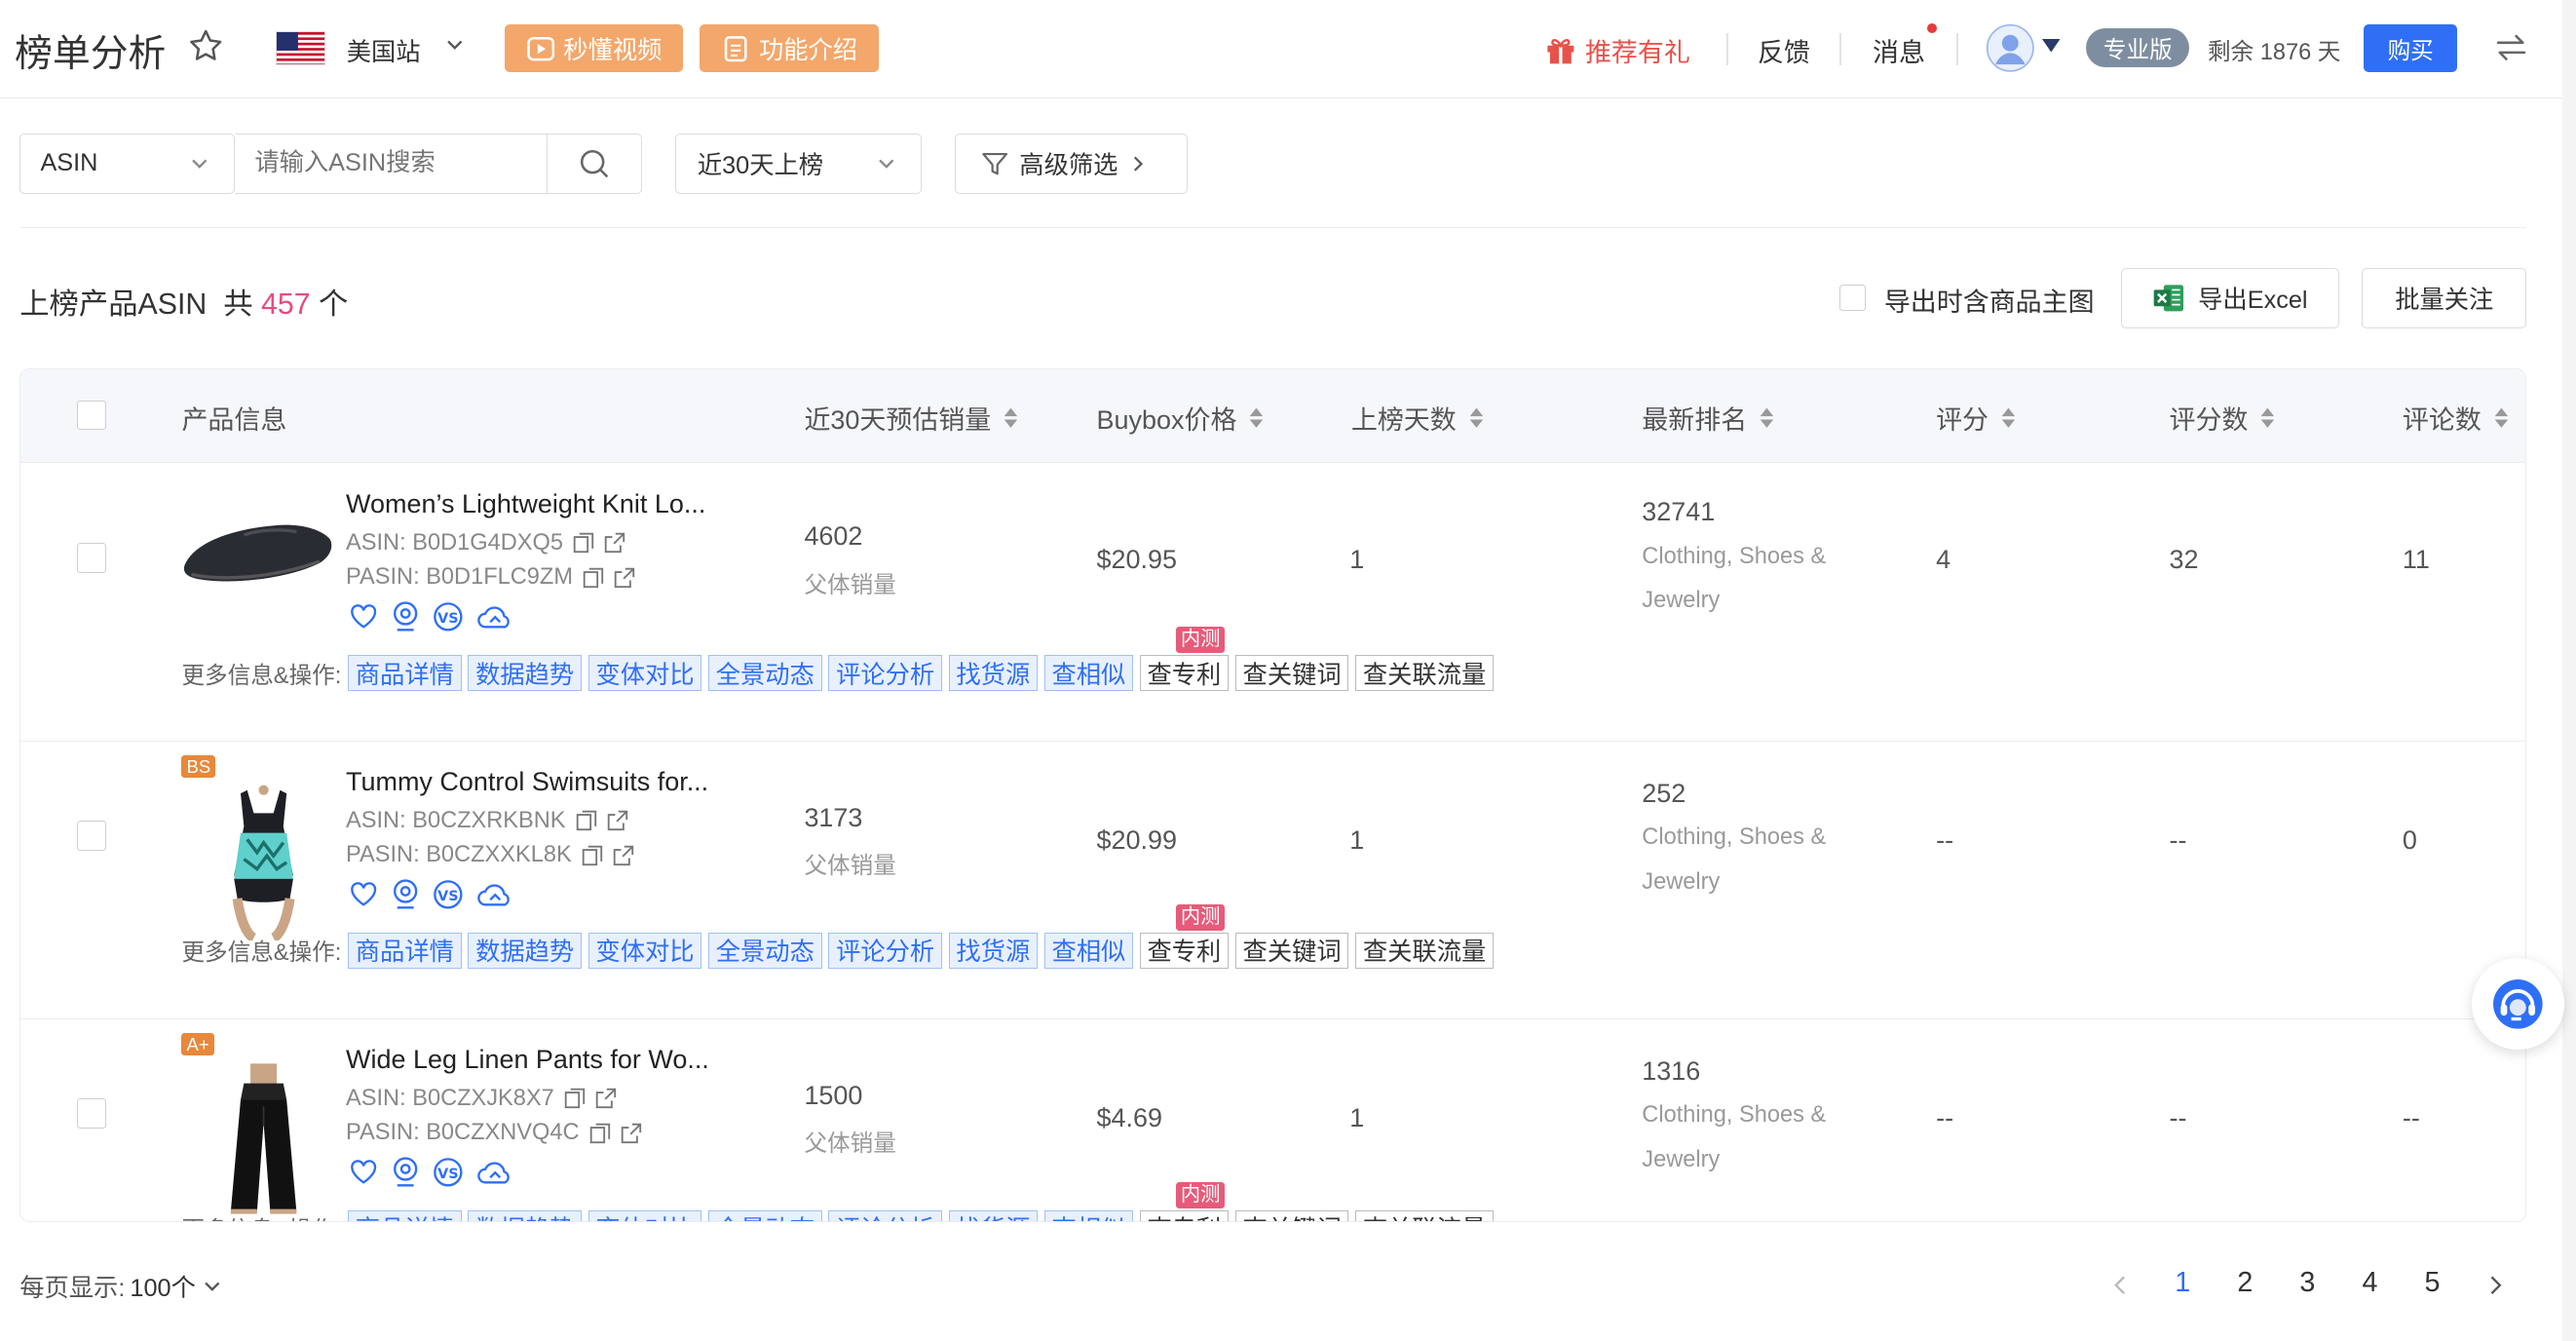 This screenshot has width=2576, height=1341. Describe the element at coordinates (1071, 164) in the screenshot. I see `advanced-filter-button: 高级筛选` at that location.